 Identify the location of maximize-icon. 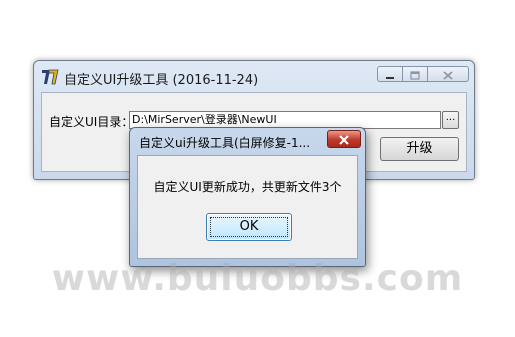
(415, 74).